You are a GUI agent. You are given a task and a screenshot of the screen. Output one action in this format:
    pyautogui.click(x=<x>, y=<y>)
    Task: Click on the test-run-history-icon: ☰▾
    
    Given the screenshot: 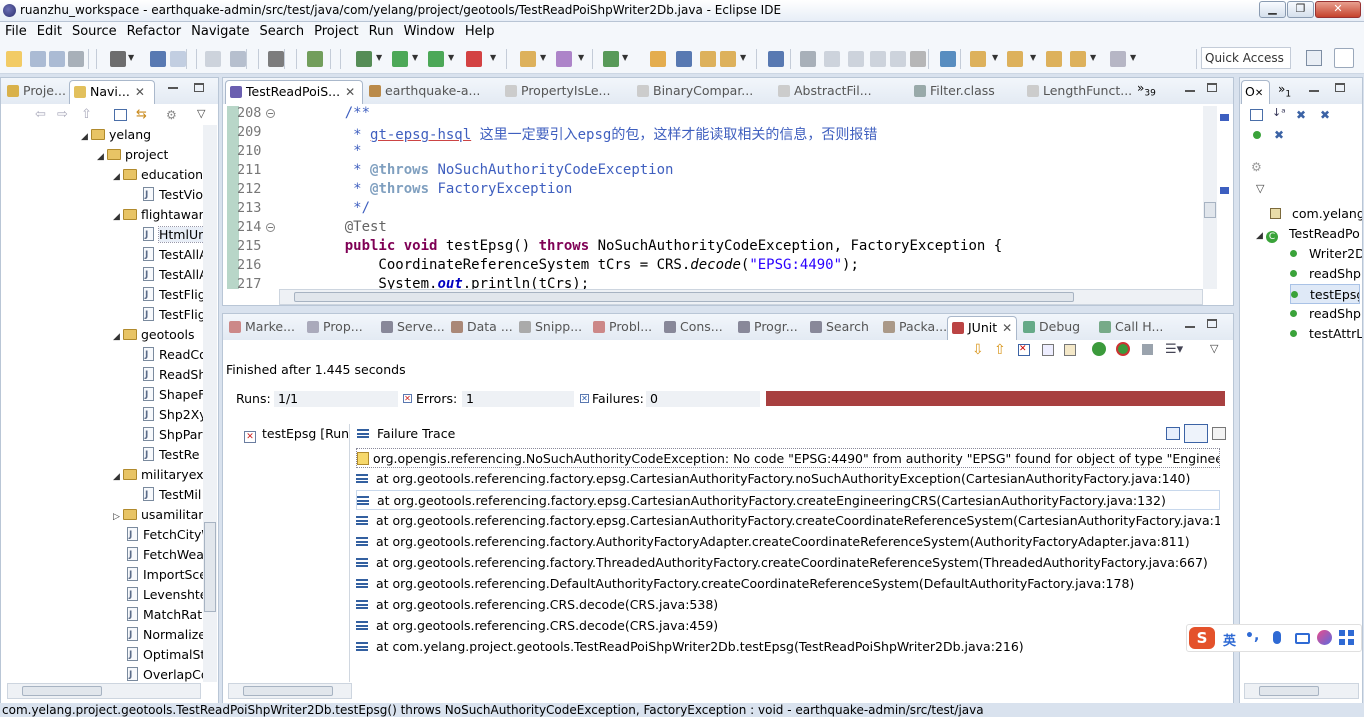 What is the action you would take?
    pyautogui.click(x=1174, y=349)
    